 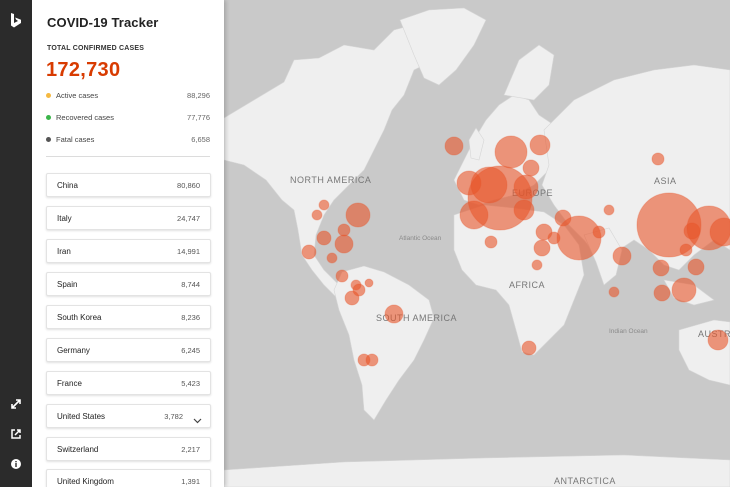 What do you see at coordinates (324, 238) in the screenshot?
I see `bubble-california` at bounding box center [324, 238].